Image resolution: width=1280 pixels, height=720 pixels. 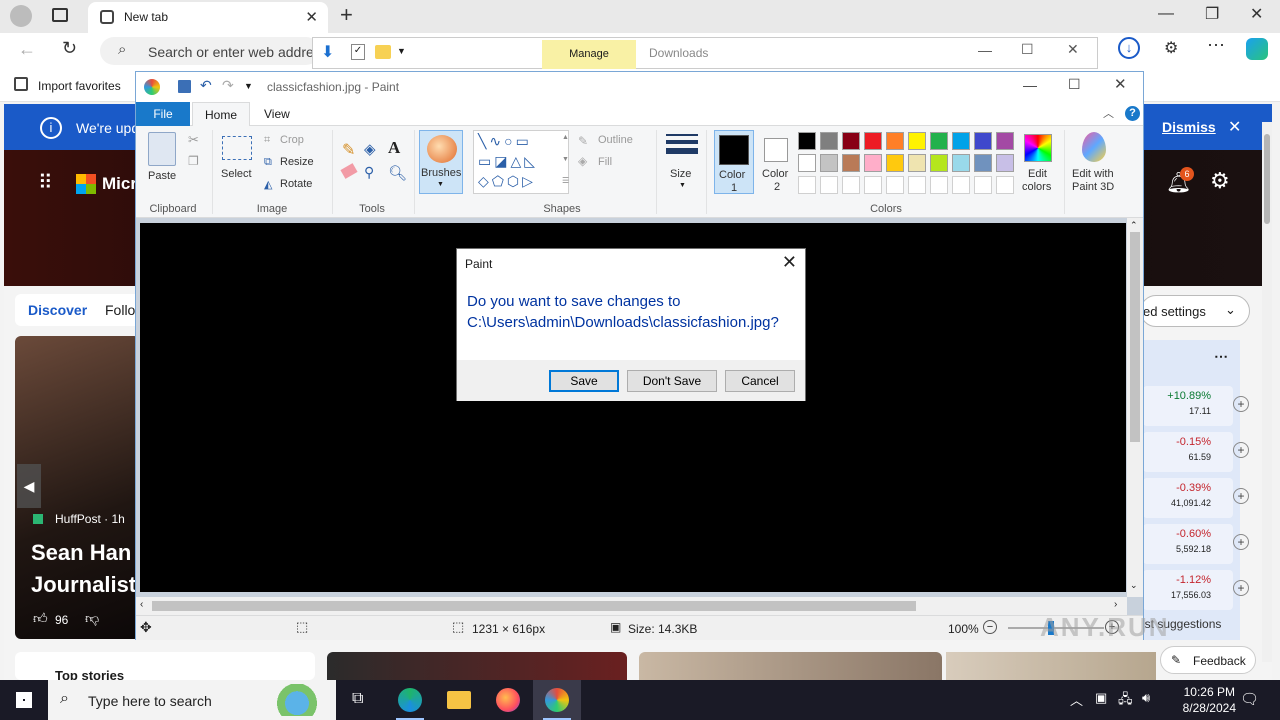 What do you see at coordinates (1220, 181) in the screenshot?
I see `settings-gear-icon: ⚙` at bounding box center [1220, 181].